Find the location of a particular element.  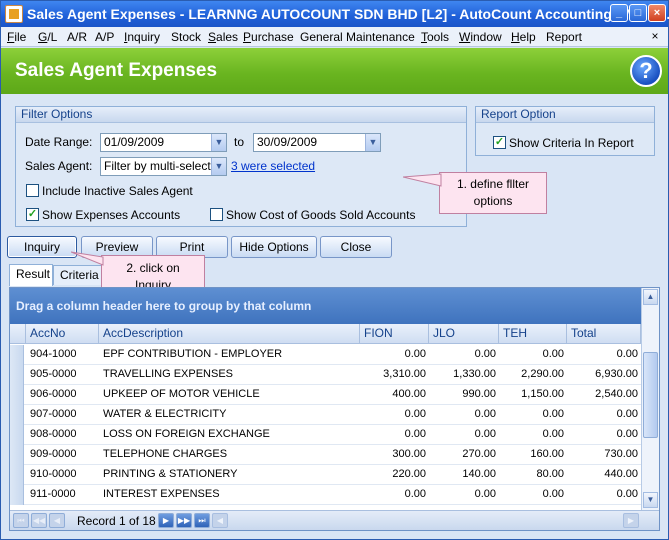

menu-purchase: Purchase is located at coordinates (268, 37).